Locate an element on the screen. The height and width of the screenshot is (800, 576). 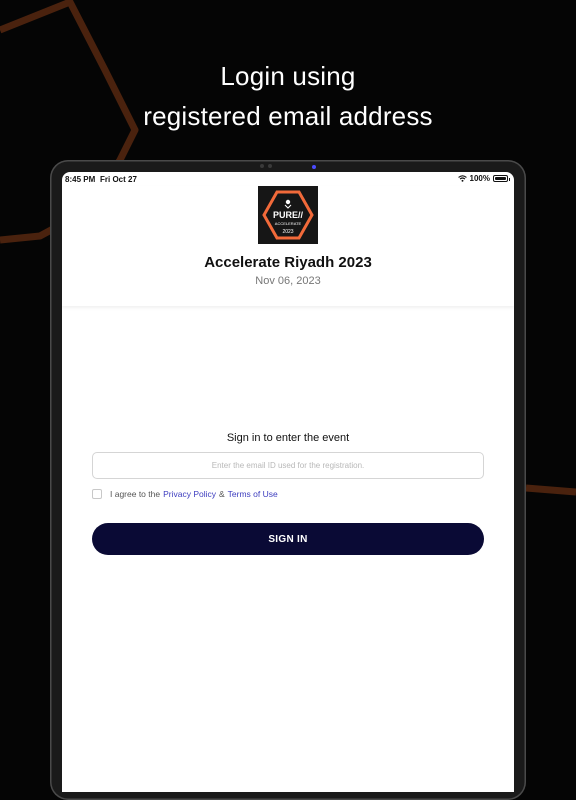
logo-text-pure: PURE// is located at coordinates (288, 215).